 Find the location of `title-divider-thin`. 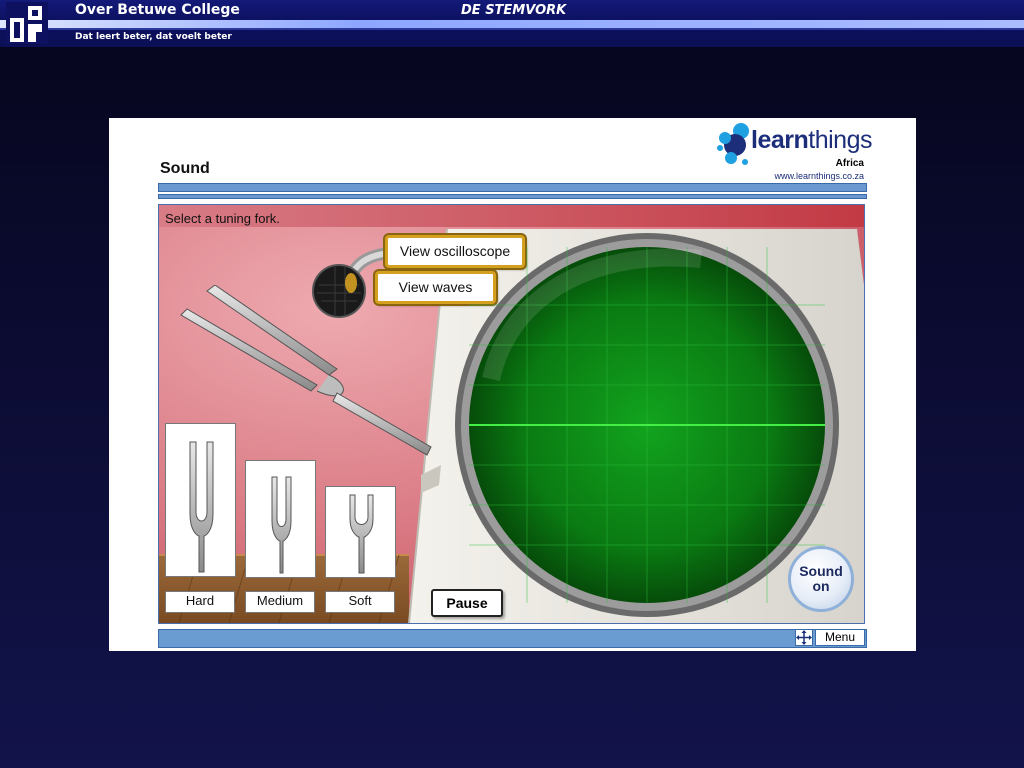

title-divider-thin is located at coordinates (512, 196).